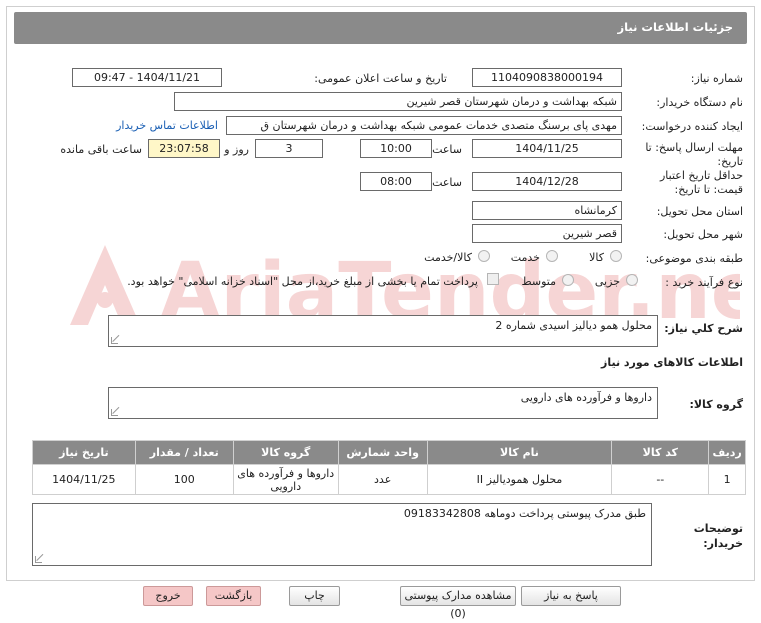 This screenshot has width=761, height=623. What do you see at coordinates (236, 149) in the screenshot?
I see `days-label: روز و` at bounding box center [236, 149].